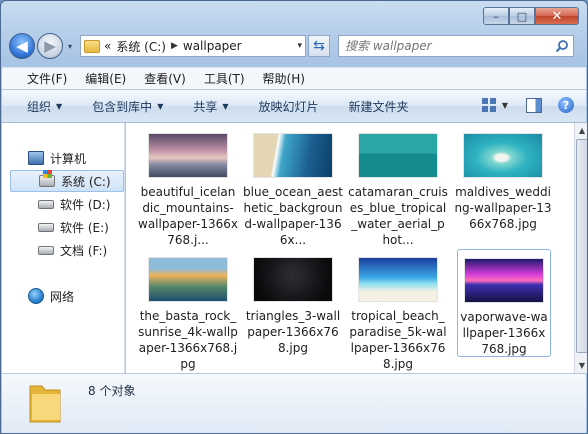 The width and height of the screenshot is (588, 434). I want to click on sidebar-item-drive-c: 系统 (C:), so click(67, 181).